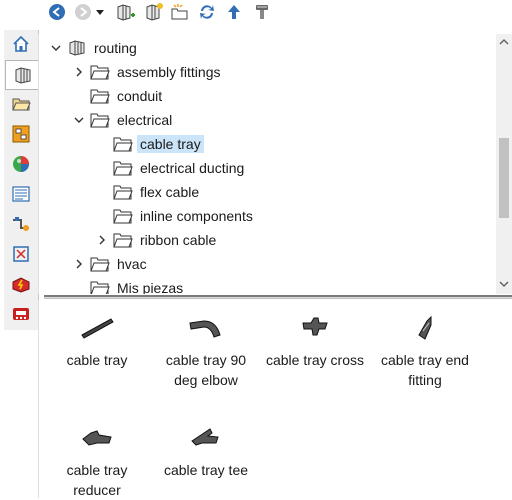  Describe the element at coordinates (206, 348) in the screenshot. I see `gallery-item-cable-tray-90-deg-elbow: cable tray 90 deg elbow` at that location.